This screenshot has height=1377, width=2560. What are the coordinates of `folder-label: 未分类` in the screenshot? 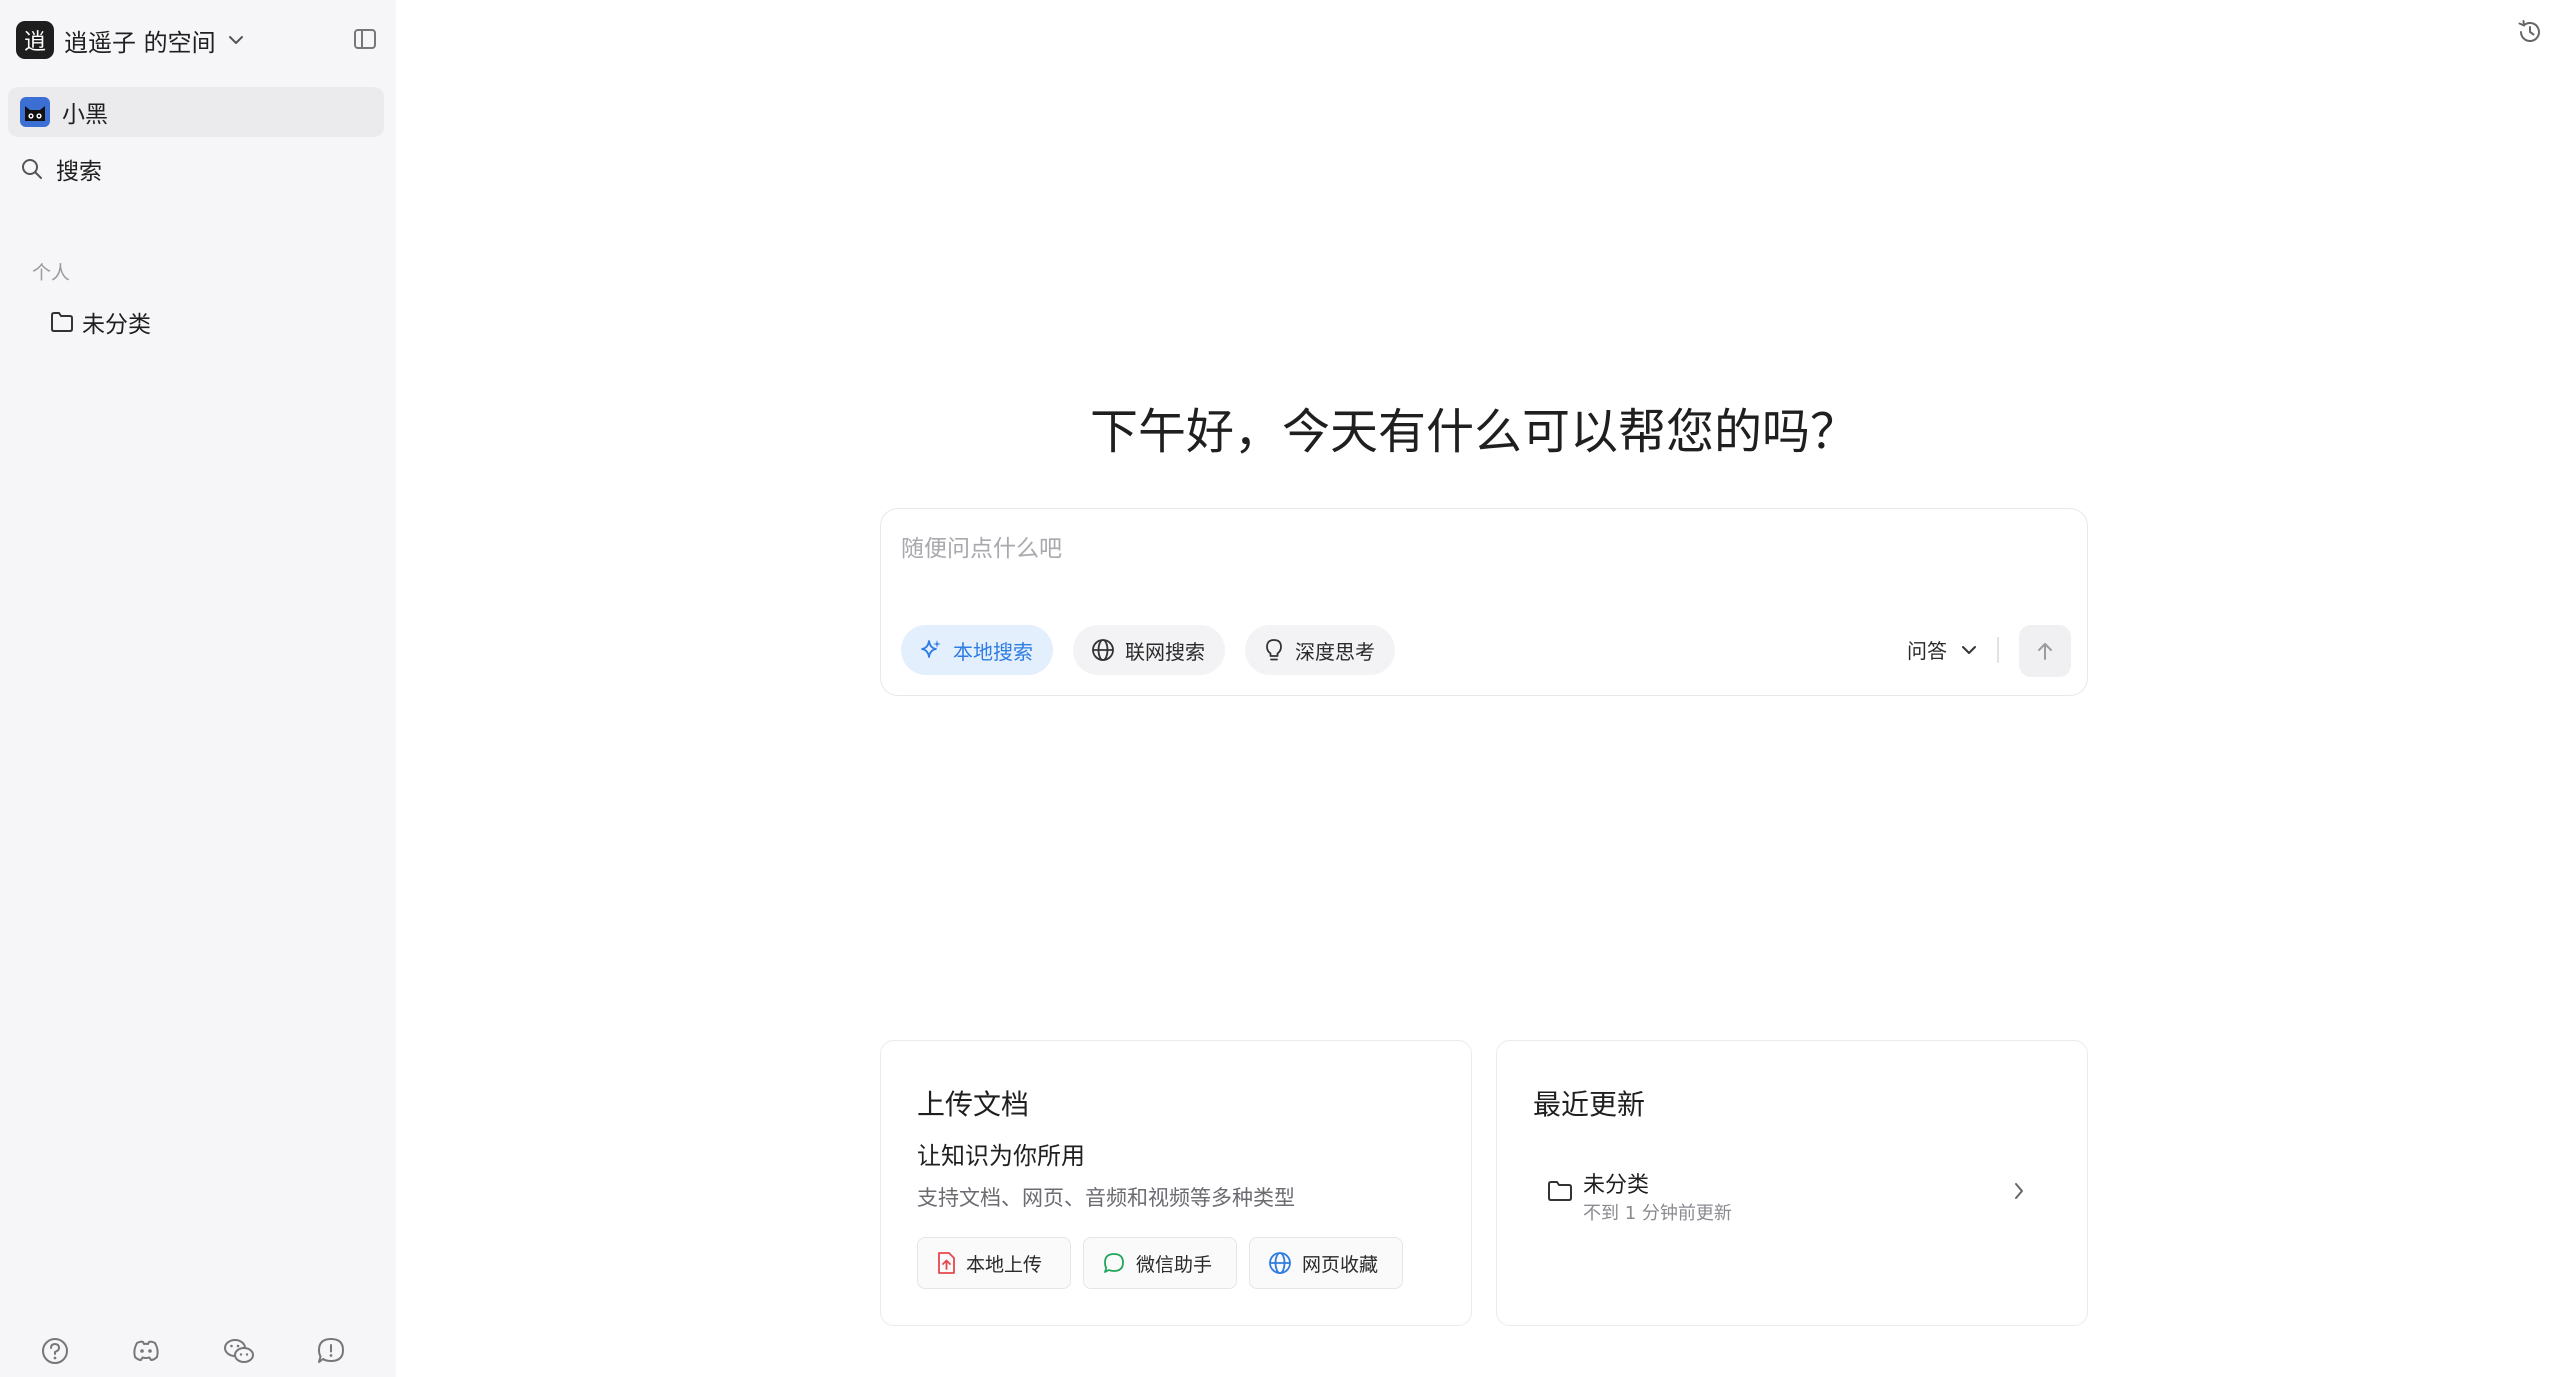 It's located at (116, 325).